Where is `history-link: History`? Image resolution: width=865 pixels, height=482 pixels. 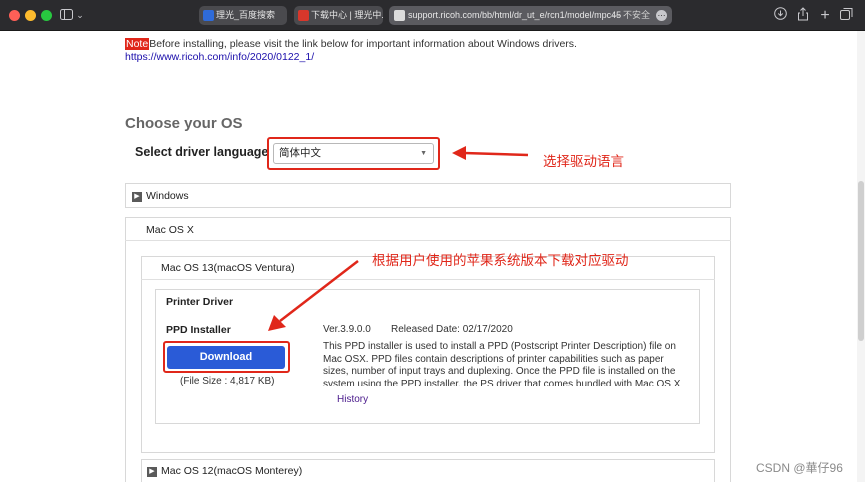 history-link: History is located at coordinates (352, 399).